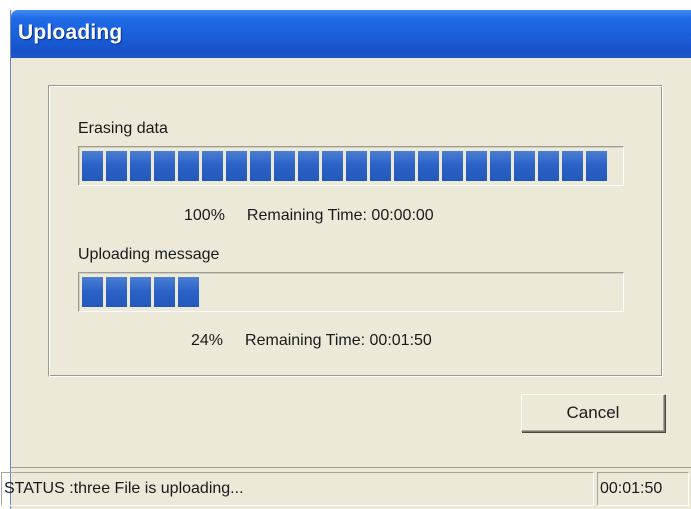  Describe the element at coordinates (351, 292) in the screenshot. I see `uploading-progress-bar` at that location.